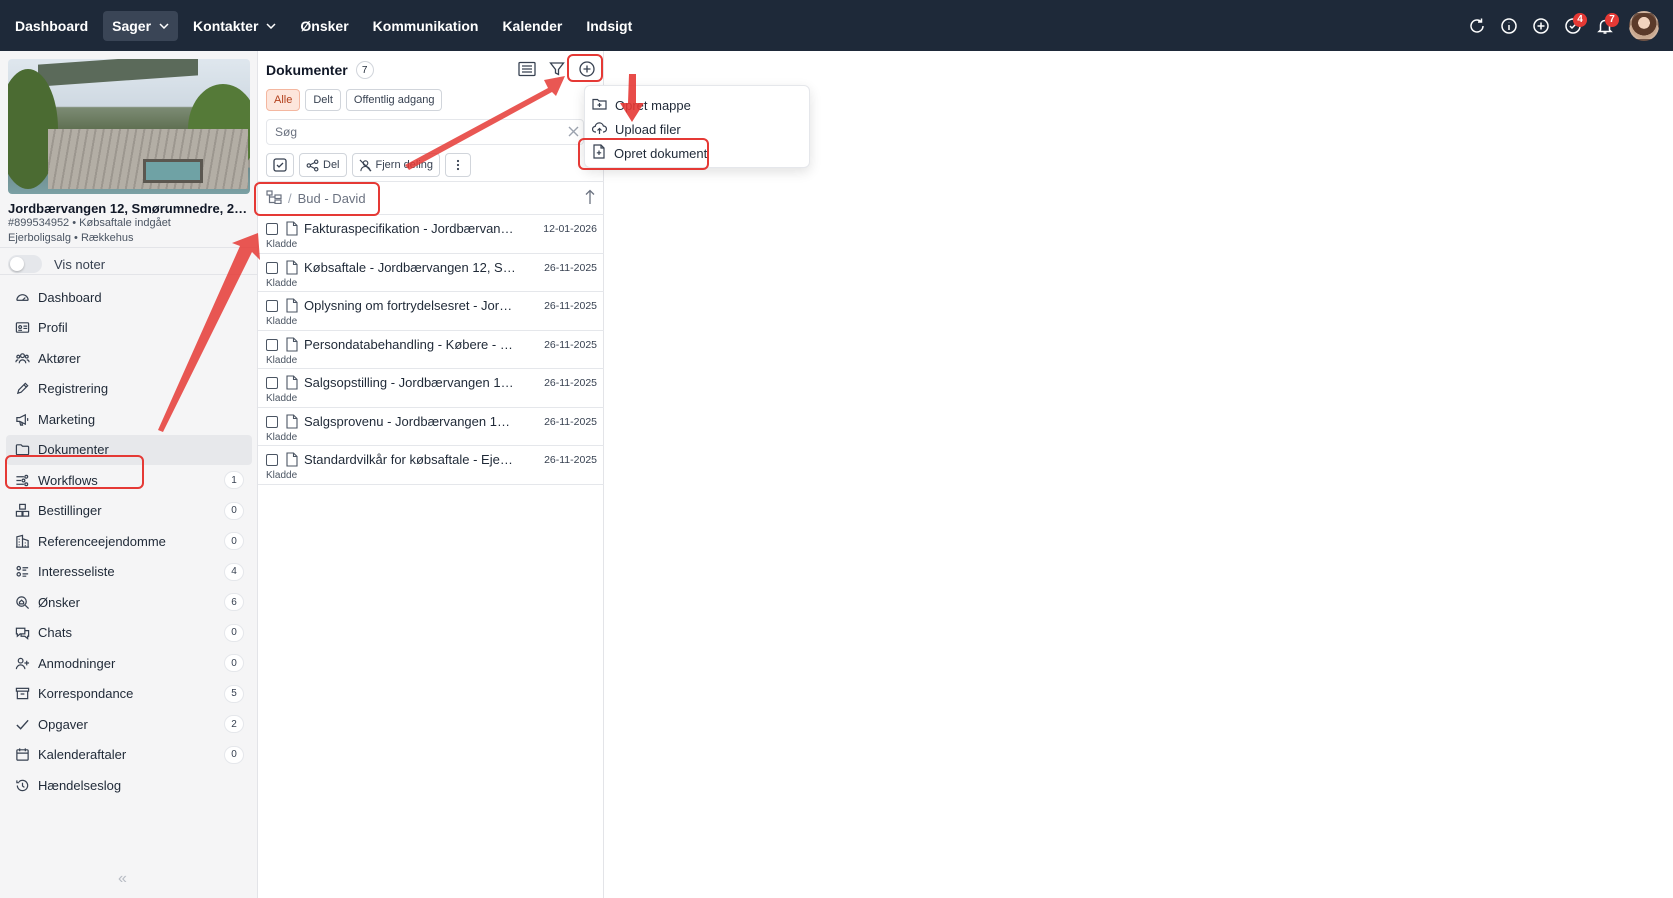 This screenshot has width=1673, height=898. What do you see at coordinates (1541, 26) in the screenshot?
I see `add-circle-icon` at bounding box center [1541, 26].